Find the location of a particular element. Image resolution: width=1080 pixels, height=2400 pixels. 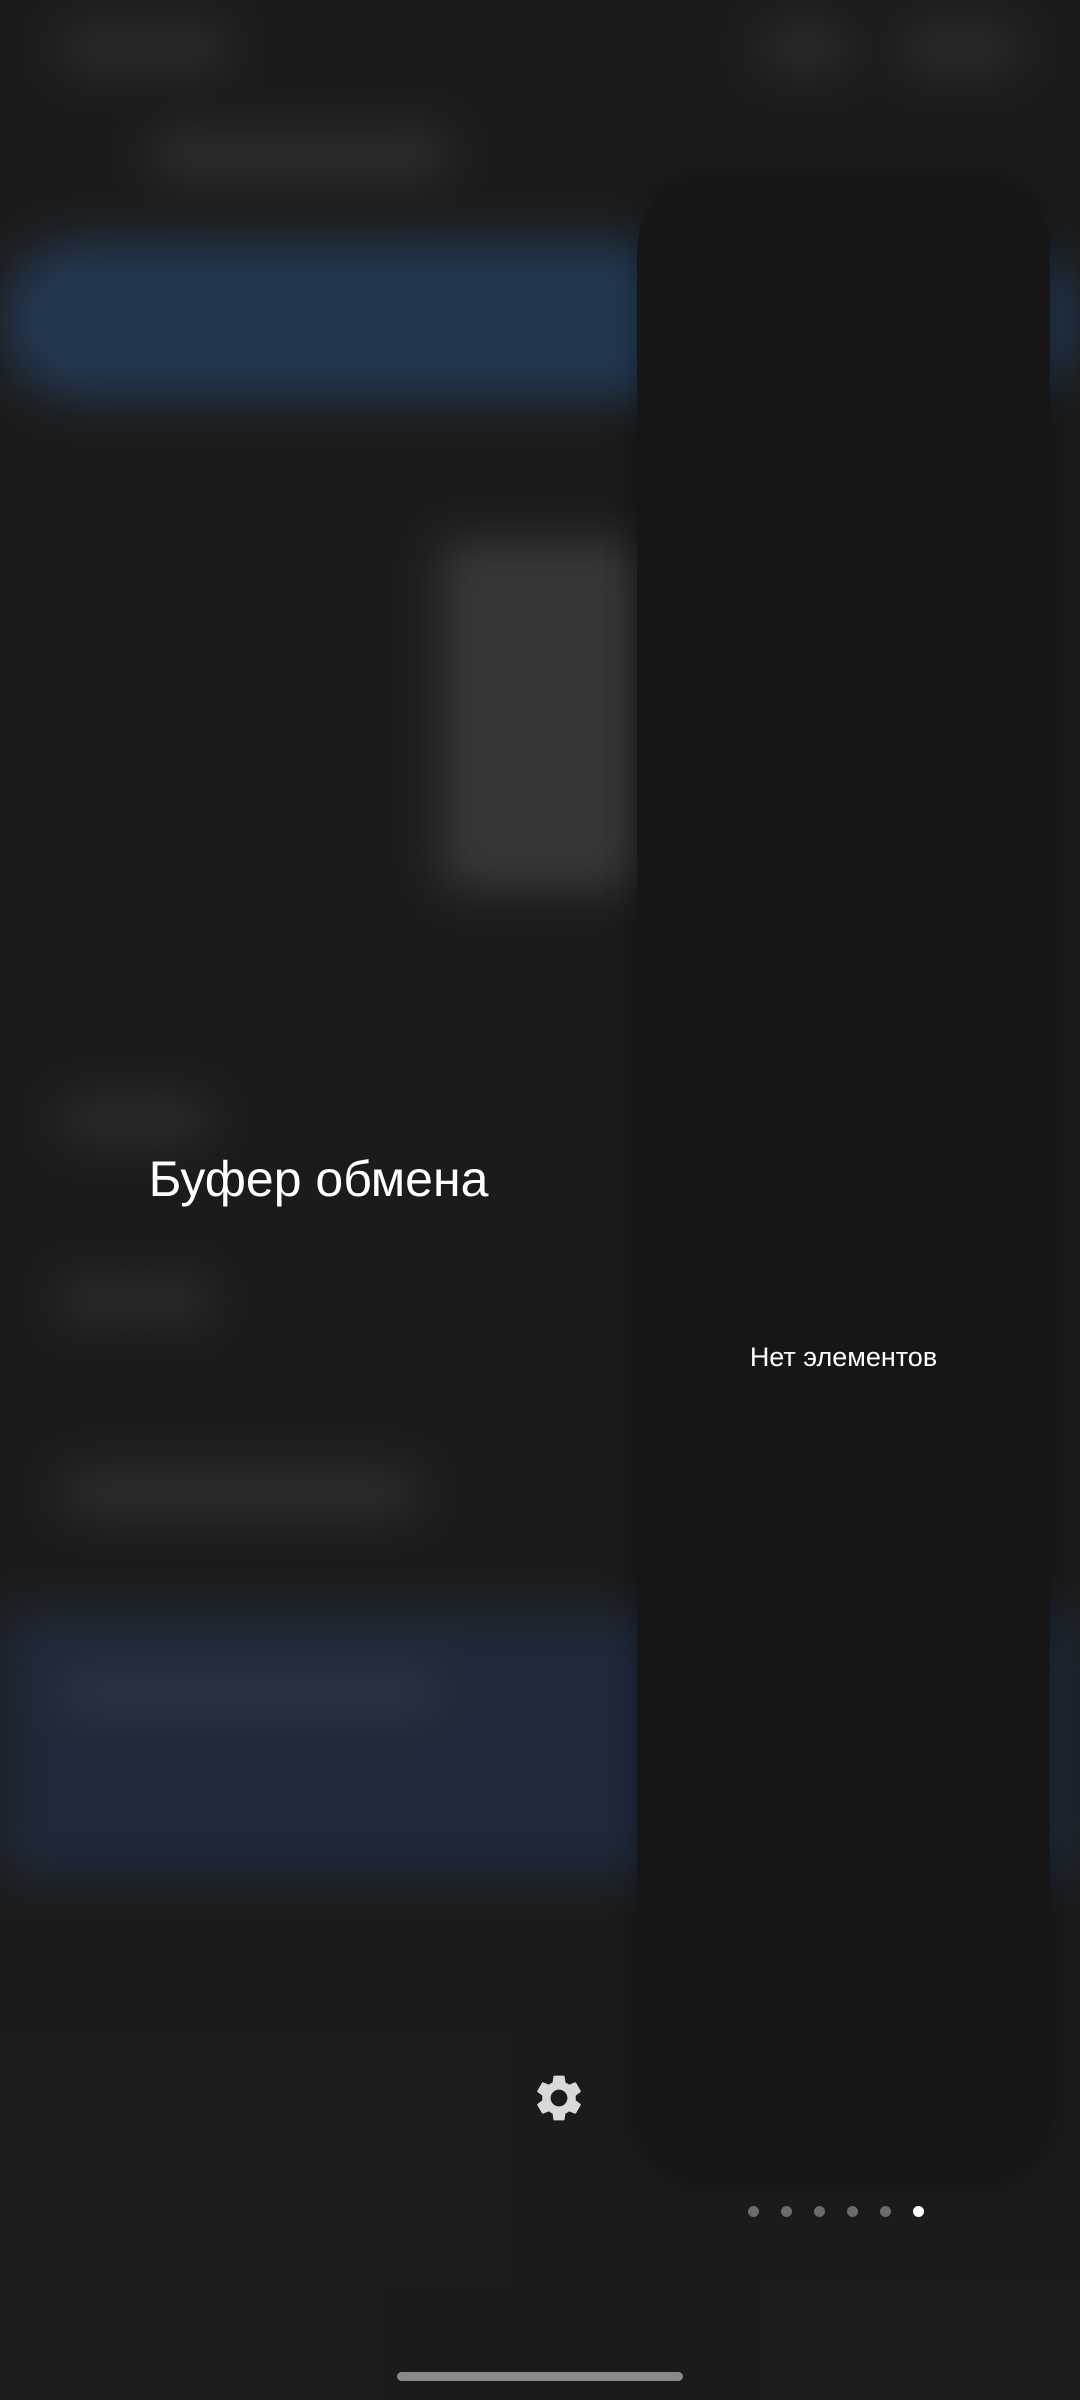

empty-state-message: Нет элементов is located at coordinates (843, 1357).